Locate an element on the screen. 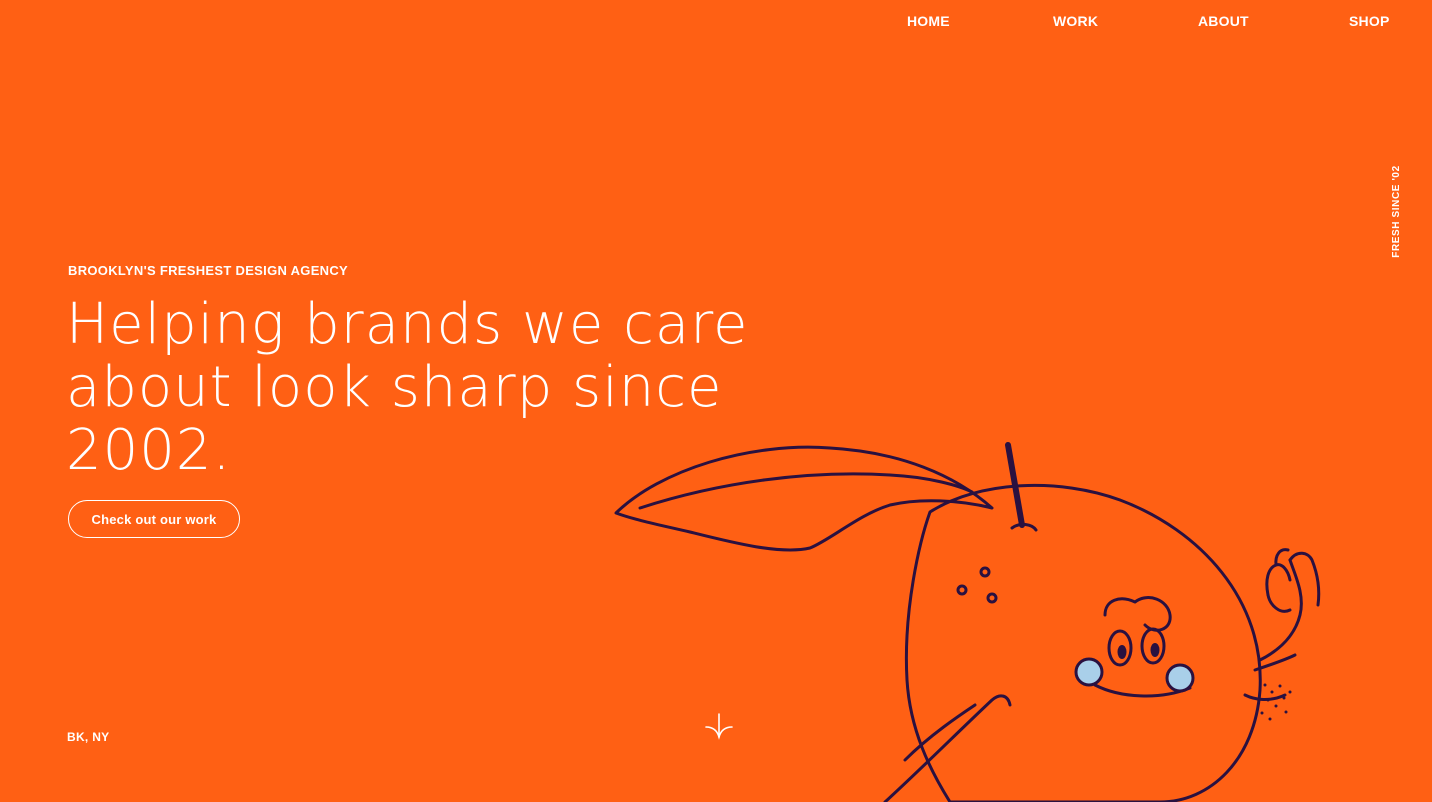 The height and width of the screenshot is (802, 1432). hero-eyebrow: BROOKLYN'S FRESHEST DESIGN AGENCY is located at coordinates (208, 270).